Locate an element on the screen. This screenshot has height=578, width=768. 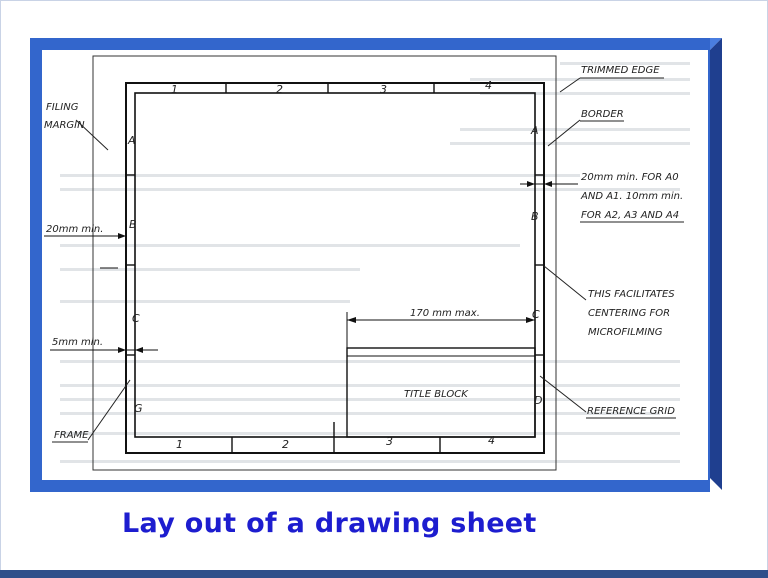
label-border: BORDER is located at coordinates (602, 114).